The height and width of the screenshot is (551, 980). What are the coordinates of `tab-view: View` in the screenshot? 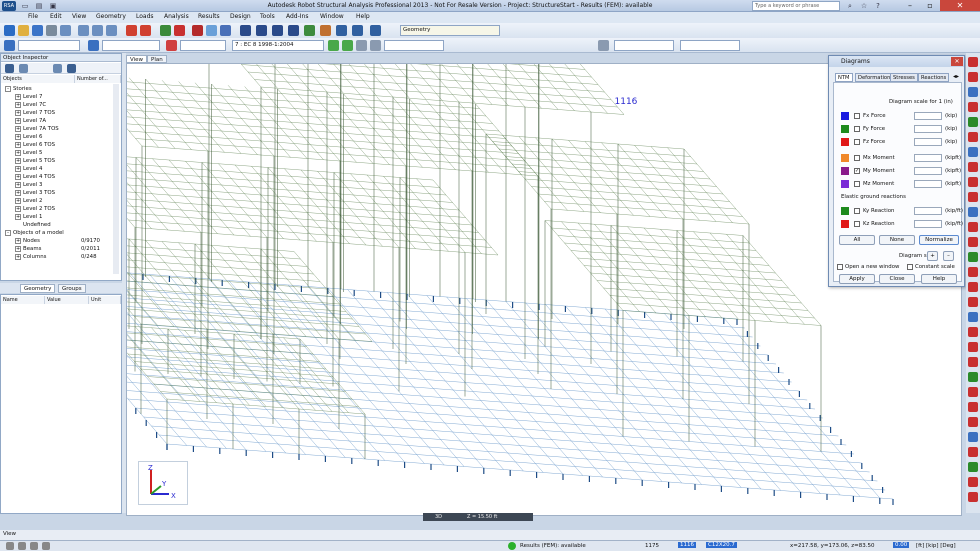 It's located at (137, 59).